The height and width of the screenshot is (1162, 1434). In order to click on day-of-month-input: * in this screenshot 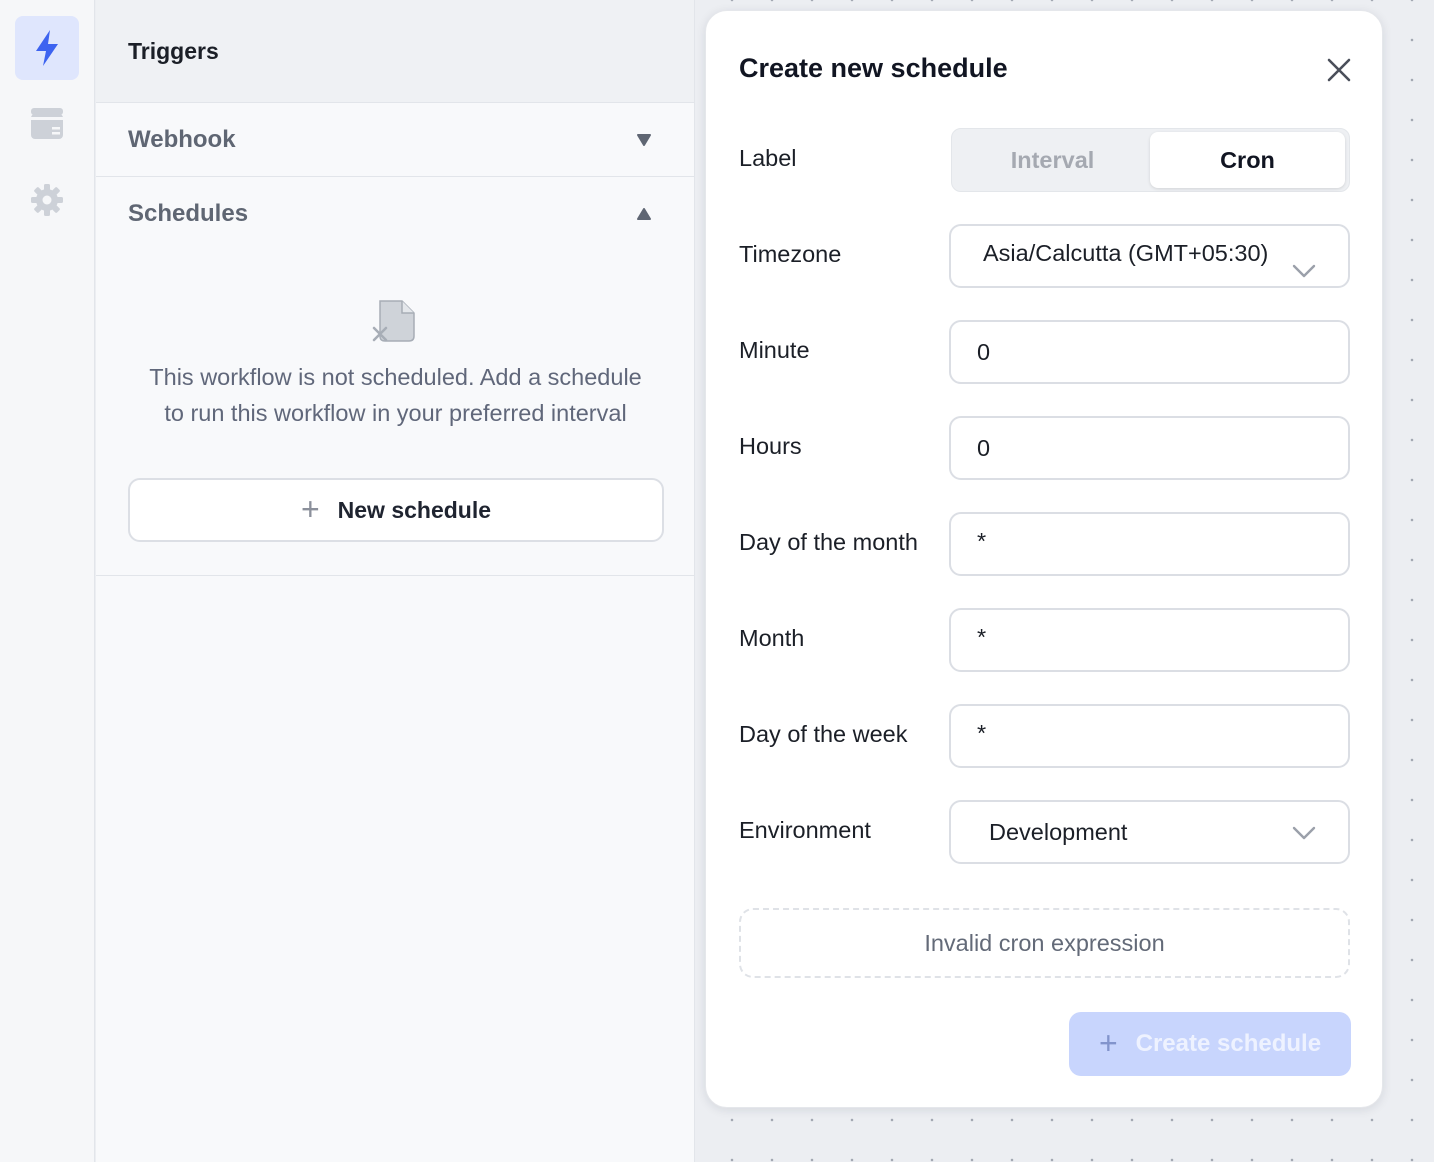, I will do `click(1149, 544)`.